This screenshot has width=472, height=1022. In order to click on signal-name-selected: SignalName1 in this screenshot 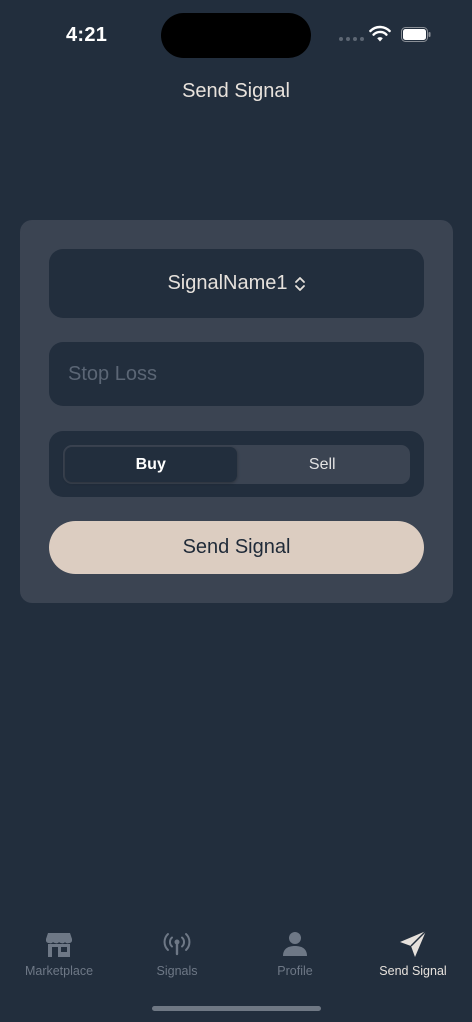, I will do `click(227, 283)`.